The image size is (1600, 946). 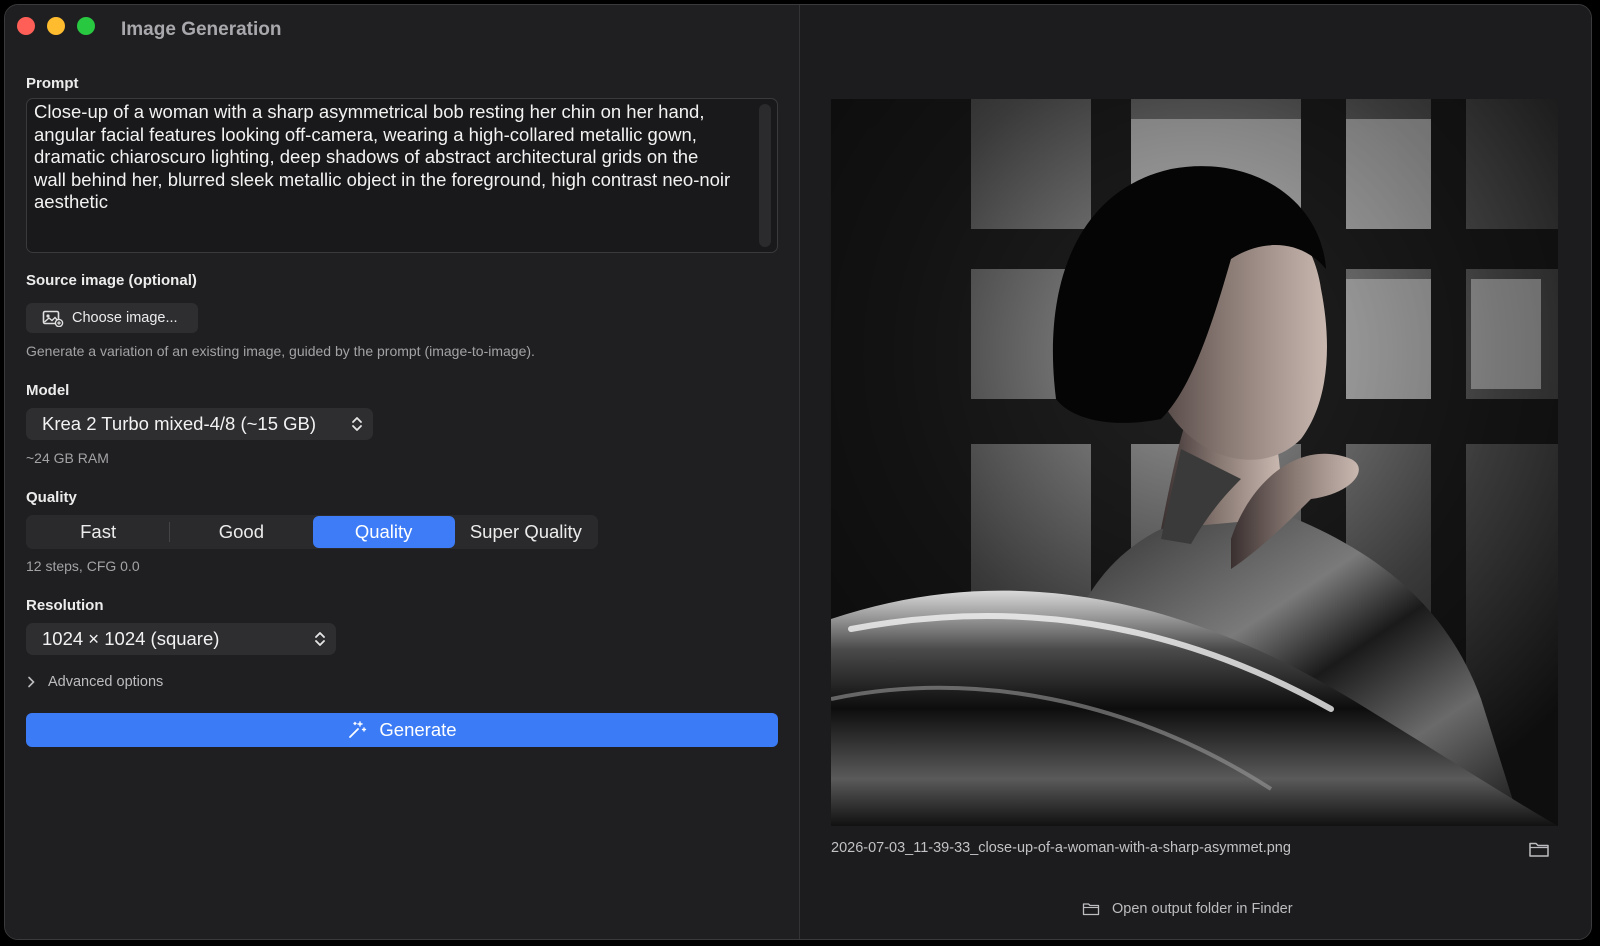 I want to click on model-select-value: Krea 2 Turbo mixed-4/8 (~15 GB), so click(x=179, y=423).